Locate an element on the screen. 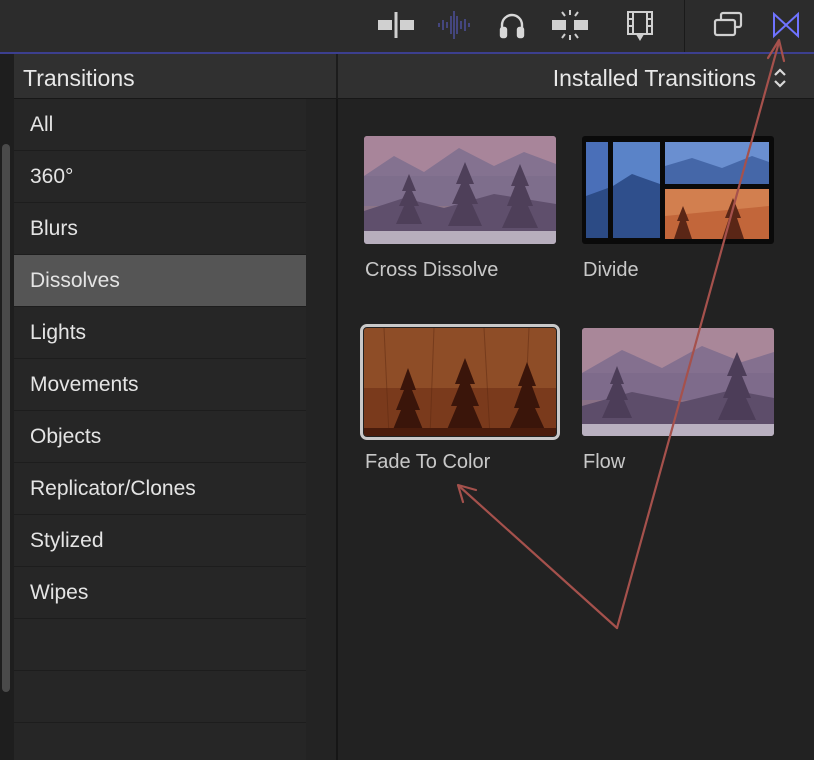 The width and height of the screenshot is (814, 760). sidebar-item-label: Objects is located at coordinates (66, 436).